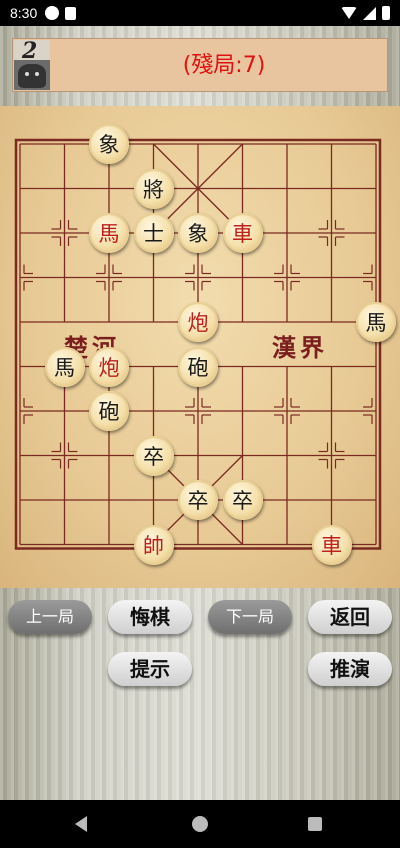 The image size is (400, 848). What do you see at coordinates (350, 669) in the screenshot?
I see `deduce-button: 推演` at bounding box center [350, 669].